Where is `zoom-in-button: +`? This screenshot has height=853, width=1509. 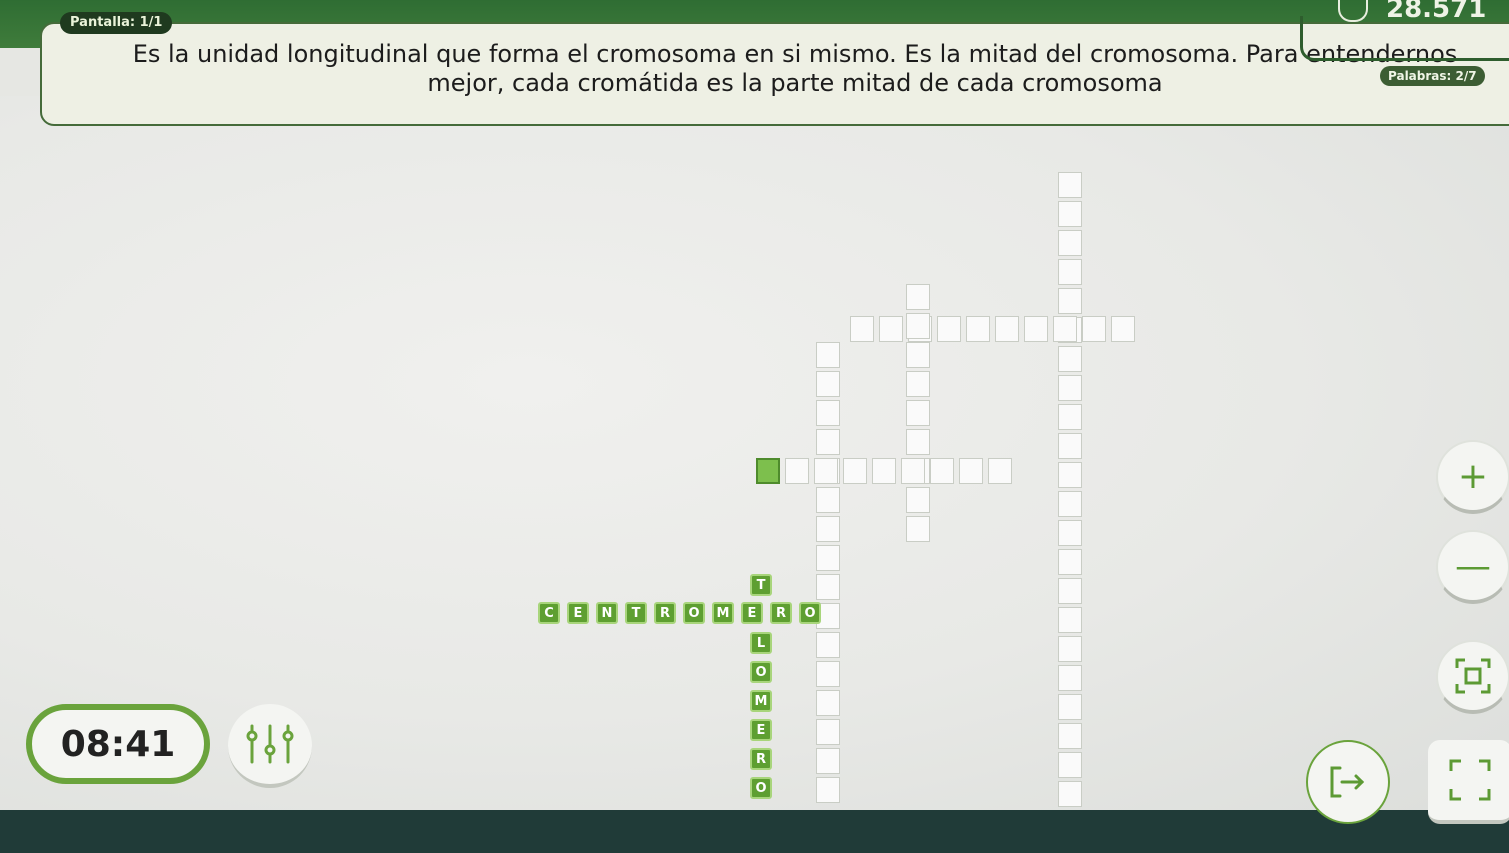
zoom-in-button: + is located at coordinates (1472, 477).